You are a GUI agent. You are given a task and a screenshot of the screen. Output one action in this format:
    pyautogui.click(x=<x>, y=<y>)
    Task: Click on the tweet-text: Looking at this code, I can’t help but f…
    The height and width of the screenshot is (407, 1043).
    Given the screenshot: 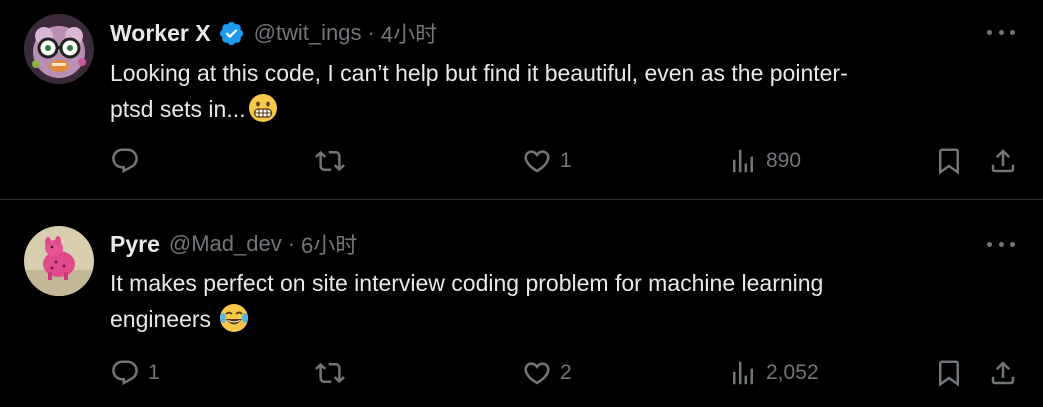 What is the action you would take?
    pyautogui.click(x=550, y=91)
    